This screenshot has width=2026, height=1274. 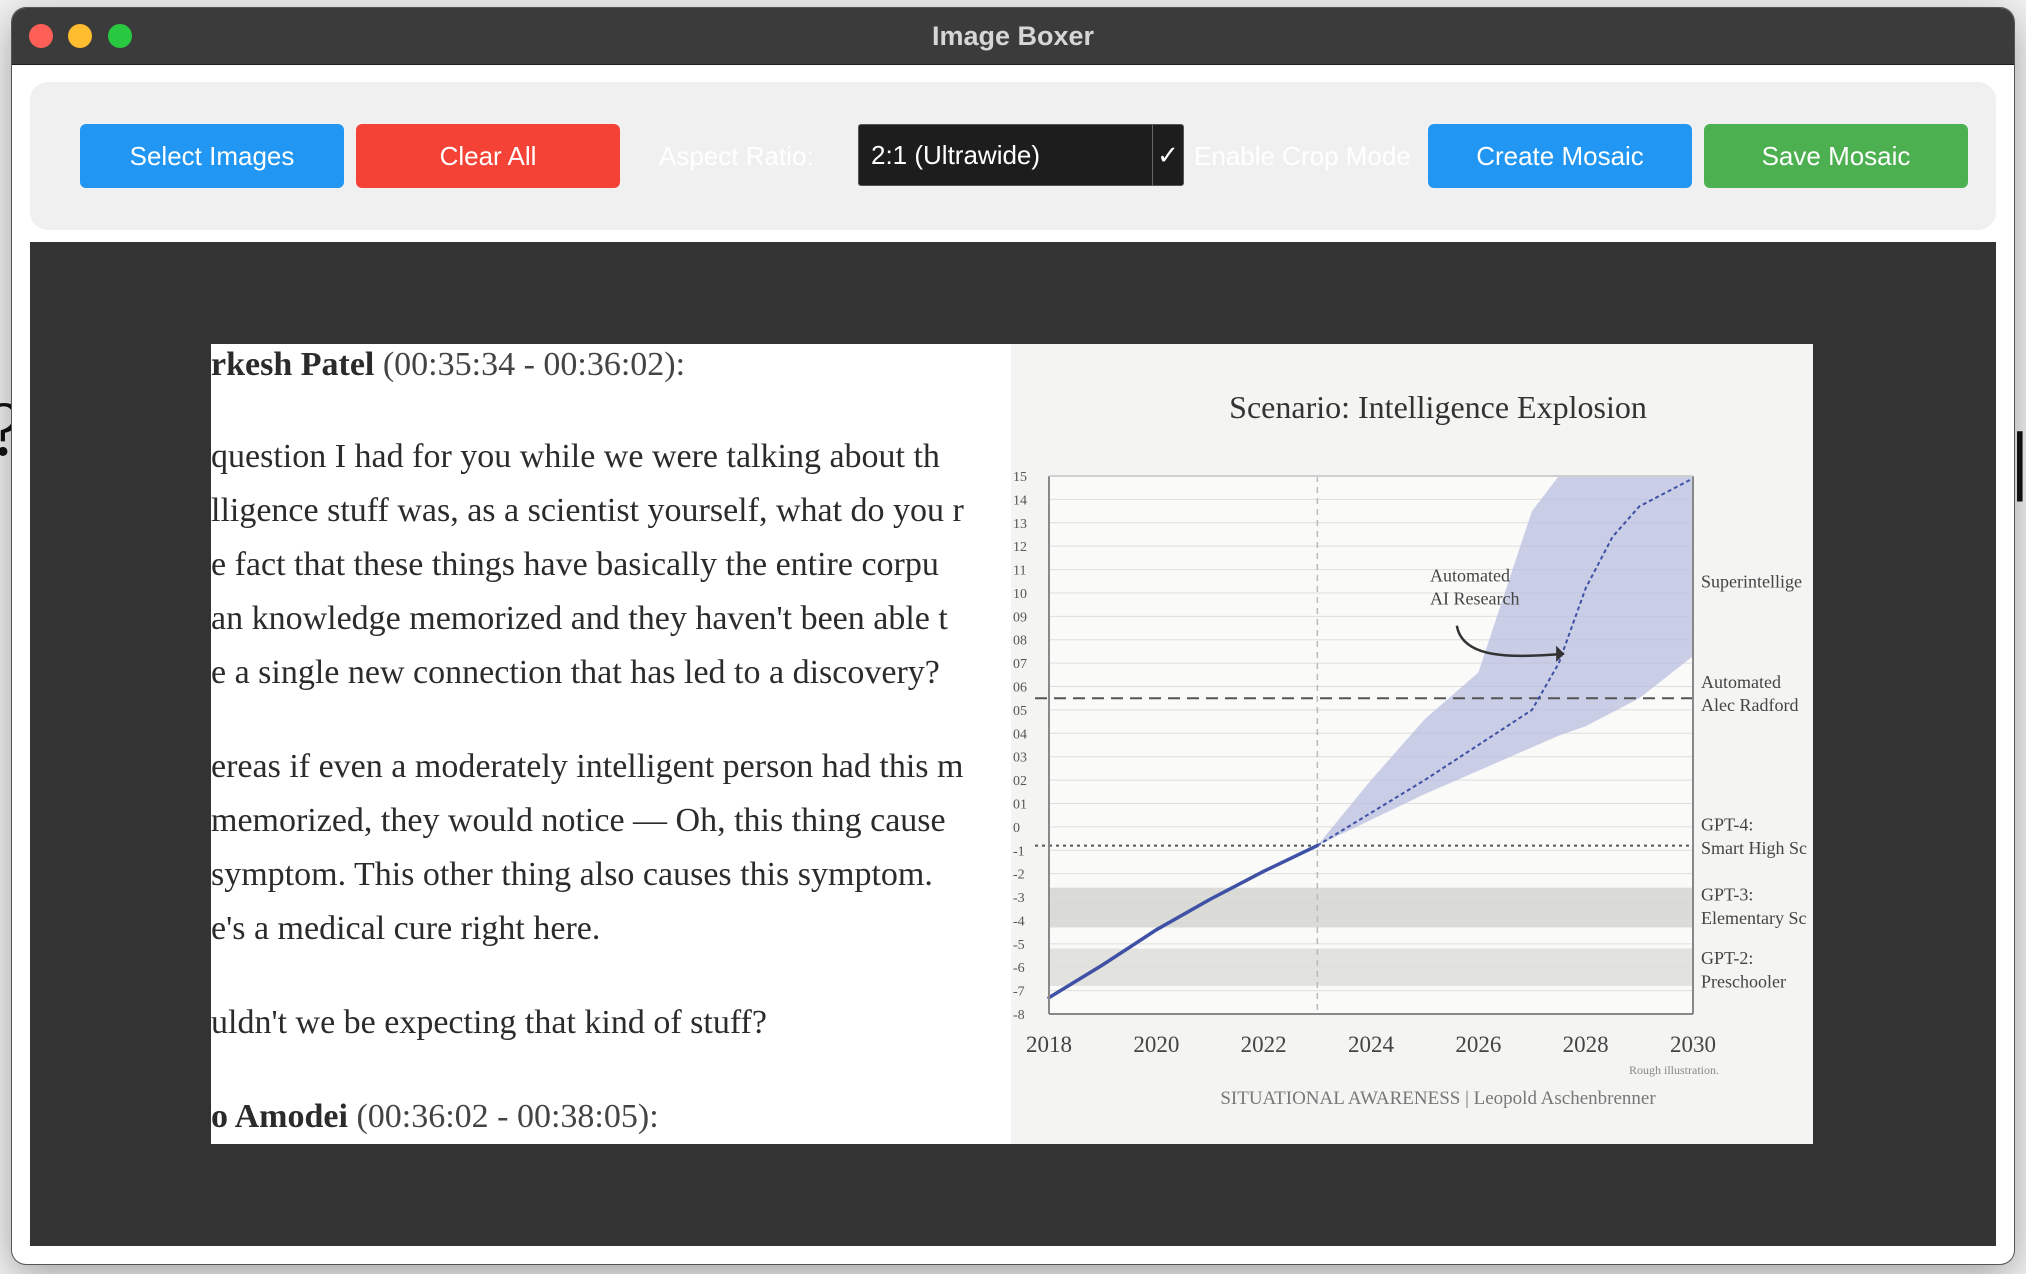 I want to click on y-tick-label: -7, so click(x=1019, y=992).